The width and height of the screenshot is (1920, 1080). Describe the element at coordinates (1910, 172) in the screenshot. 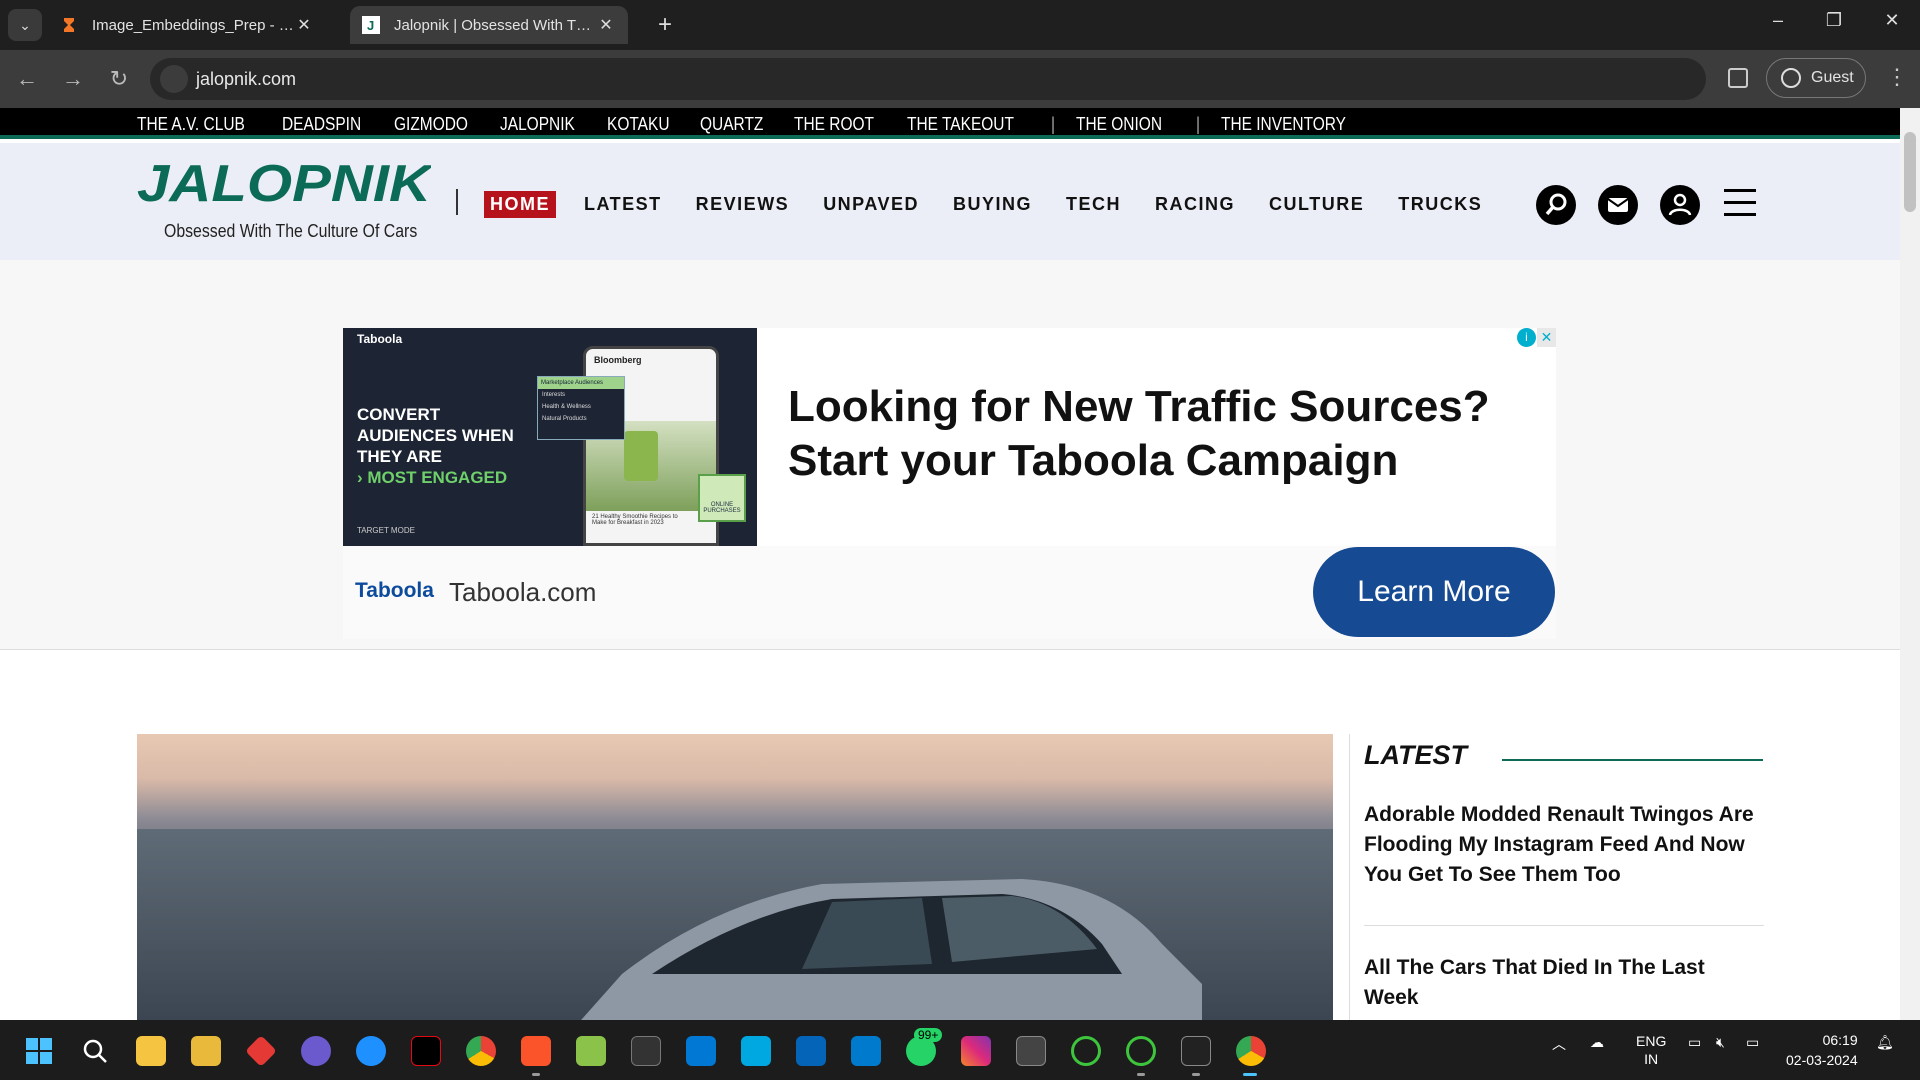

I see `scroll-thumb` at that location.